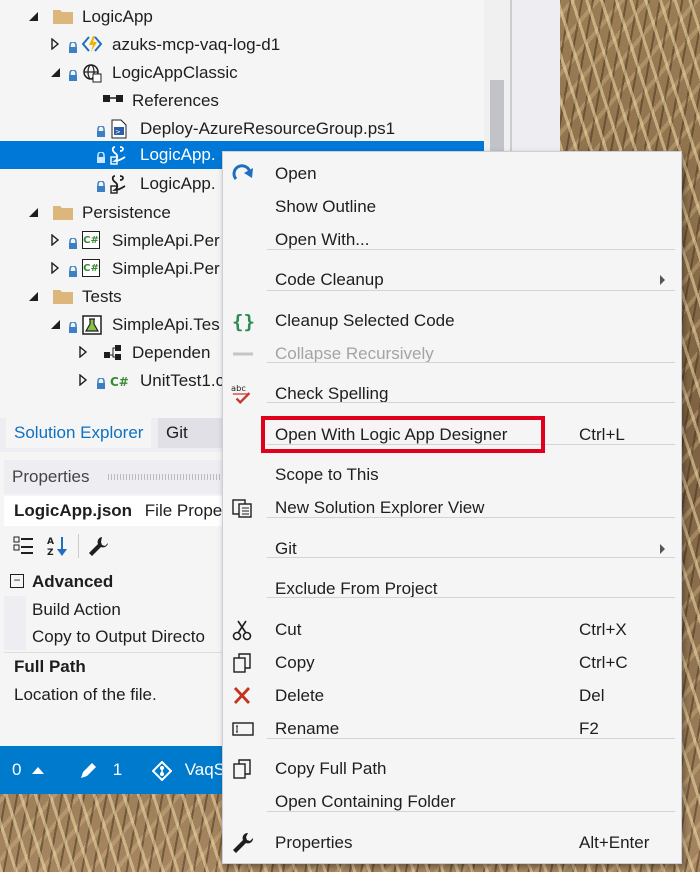 Image resolution: width=700 pixels, height=872 pixels. Describe the element at coordinates (452, 173) in the screenshot. I see `menu-item-open: Open` at that location.